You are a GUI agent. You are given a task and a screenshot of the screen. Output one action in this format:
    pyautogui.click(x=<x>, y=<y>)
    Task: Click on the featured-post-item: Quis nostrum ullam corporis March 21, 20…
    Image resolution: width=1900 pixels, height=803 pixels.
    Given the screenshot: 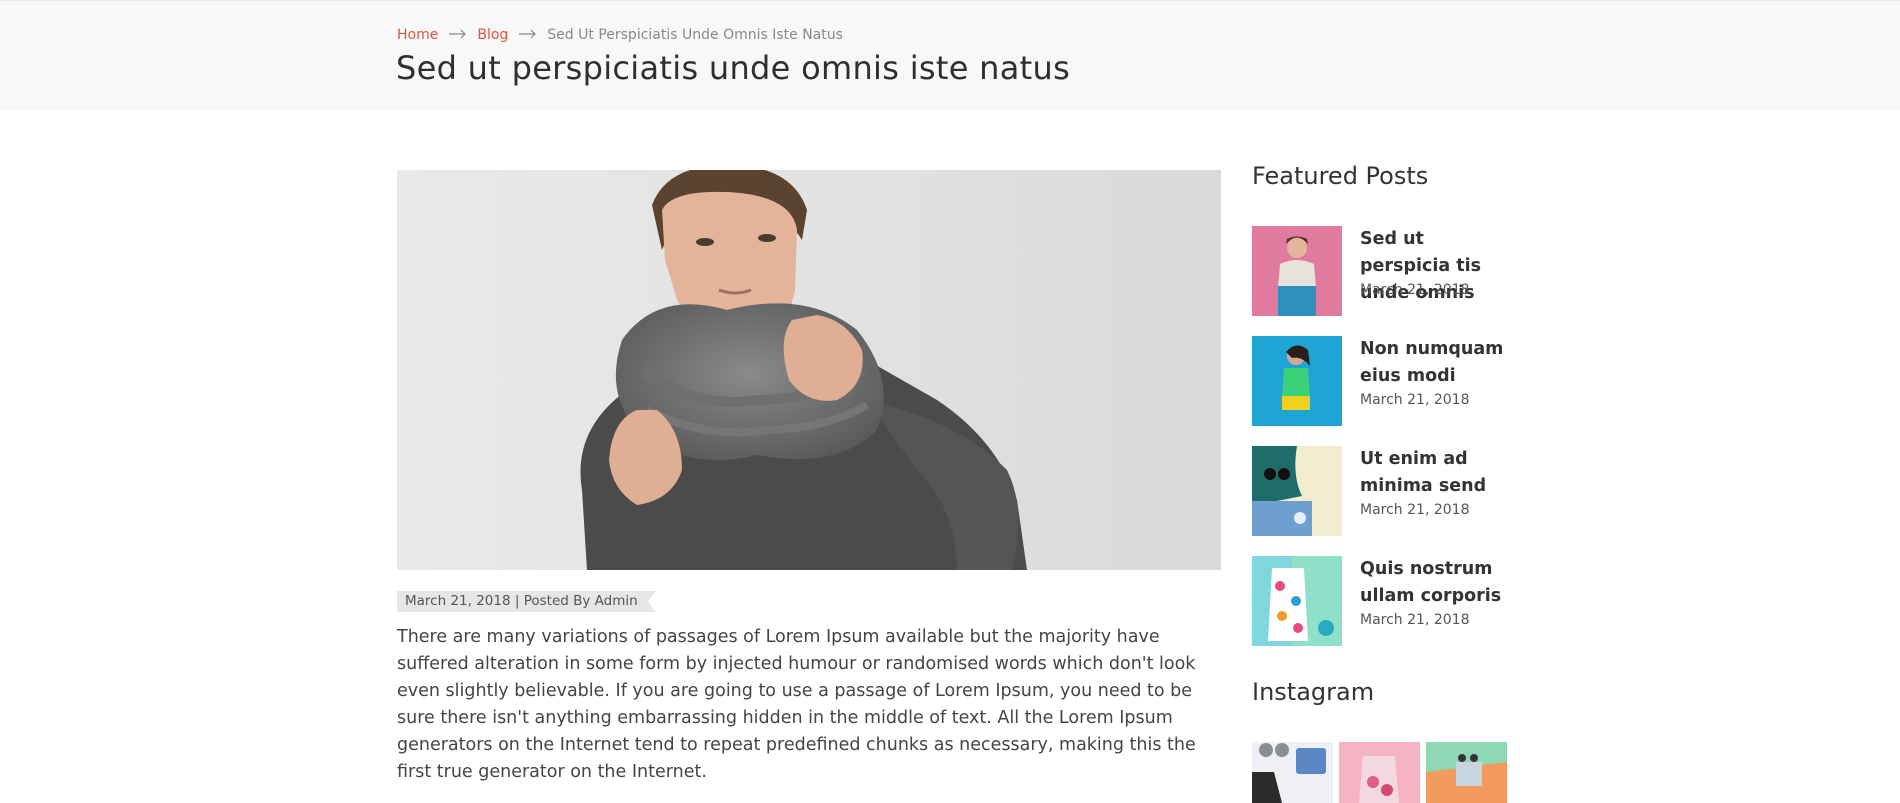 What is the action you would take?
    pyautogui.click(x=1382, y=601)
    